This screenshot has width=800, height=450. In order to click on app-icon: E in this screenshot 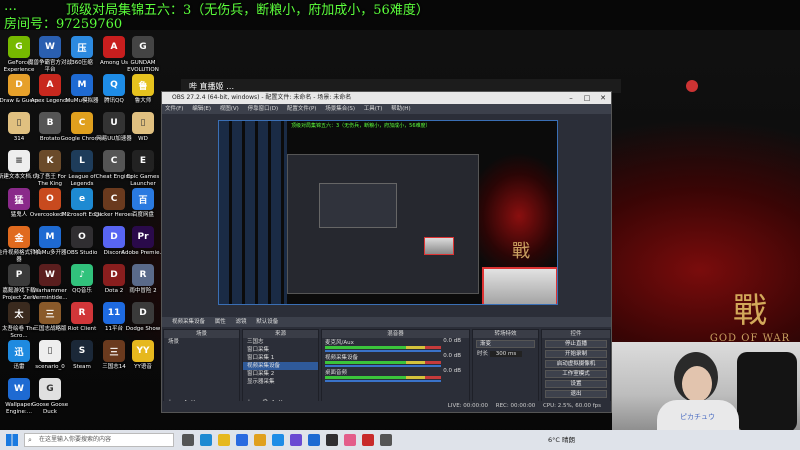, I will do `click(143, 161)`.